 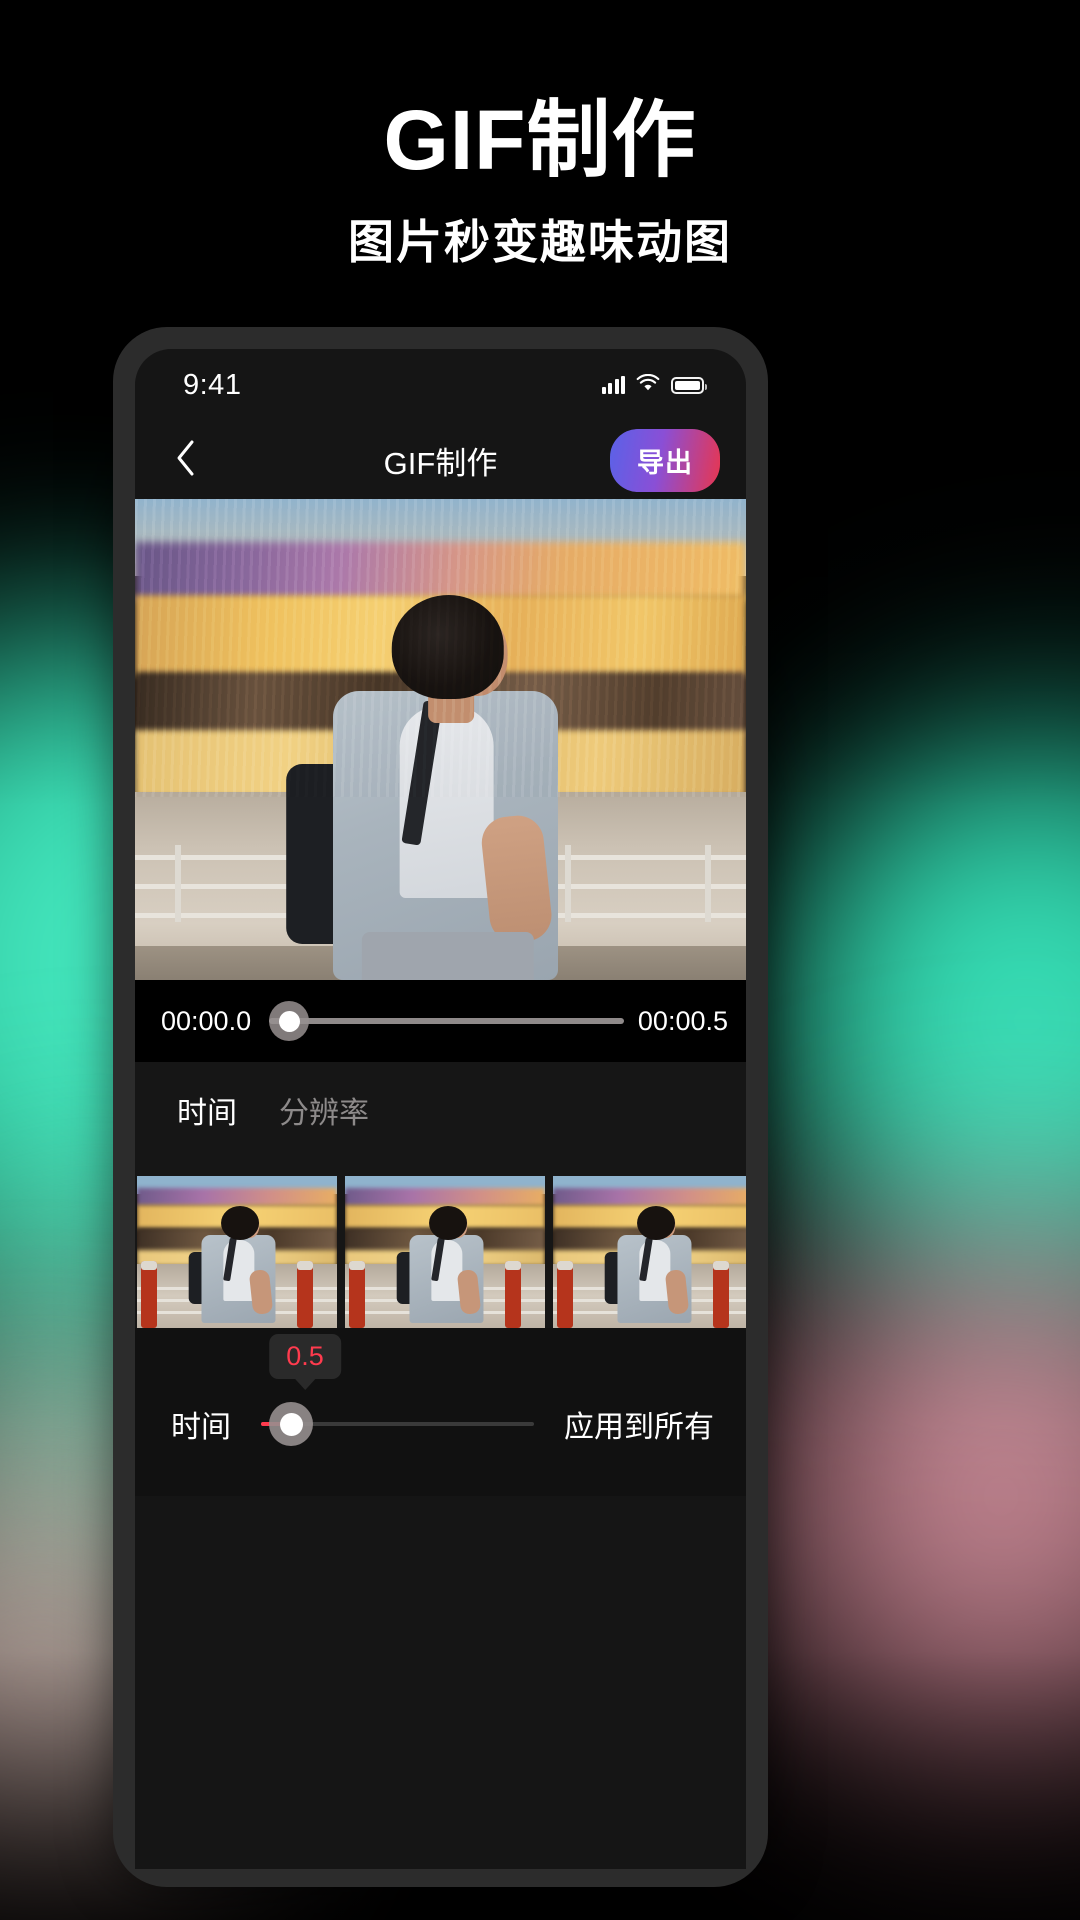 What do you see at coordinates (206, 1020) in the screenshot?
I see `scrubber-start-time: 00:00.0` at bounding box center [206, 1020].